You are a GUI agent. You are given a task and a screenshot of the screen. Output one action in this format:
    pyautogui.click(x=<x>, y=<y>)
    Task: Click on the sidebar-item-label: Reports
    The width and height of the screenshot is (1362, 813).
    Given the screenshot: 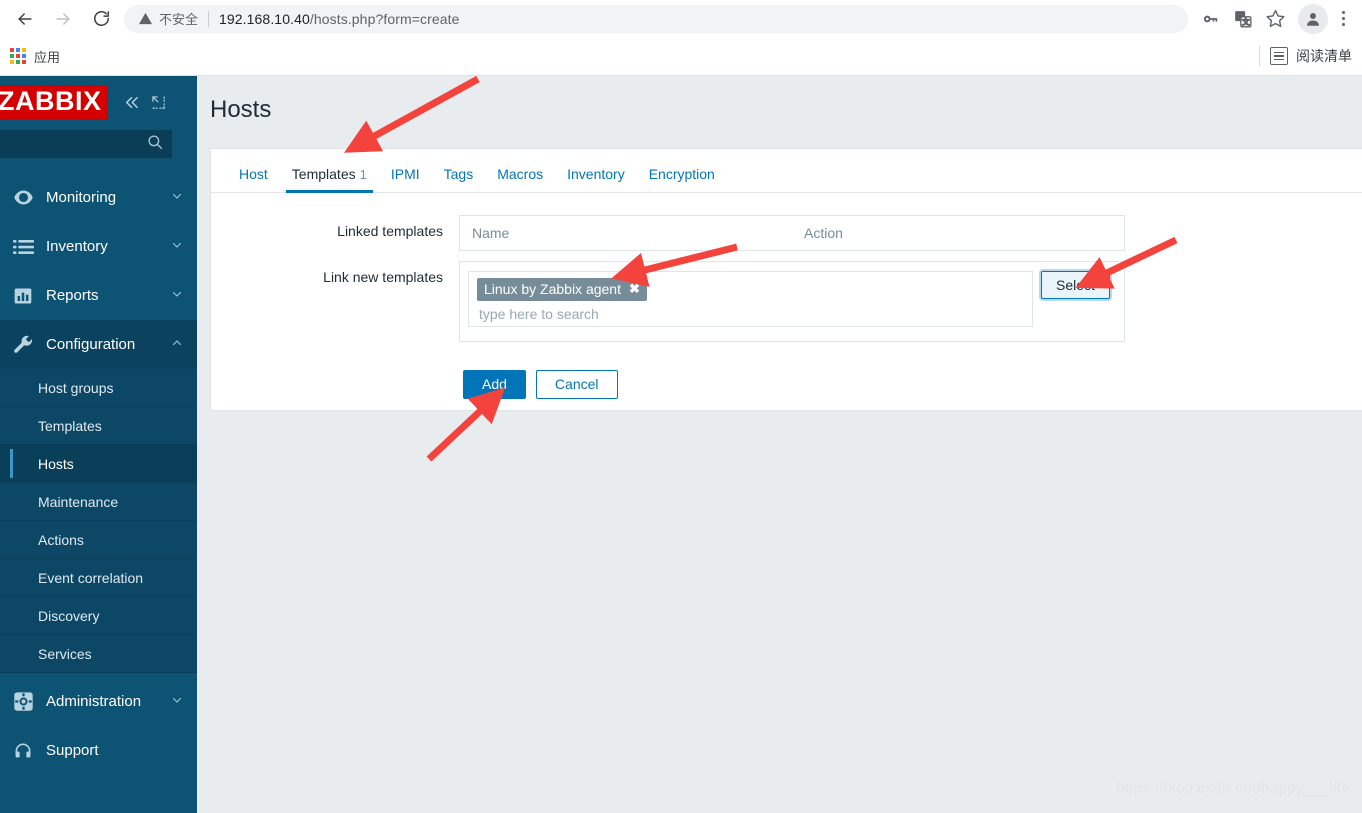 What is the action you would take?
    pyautogui.click(x=72, y=295)
    